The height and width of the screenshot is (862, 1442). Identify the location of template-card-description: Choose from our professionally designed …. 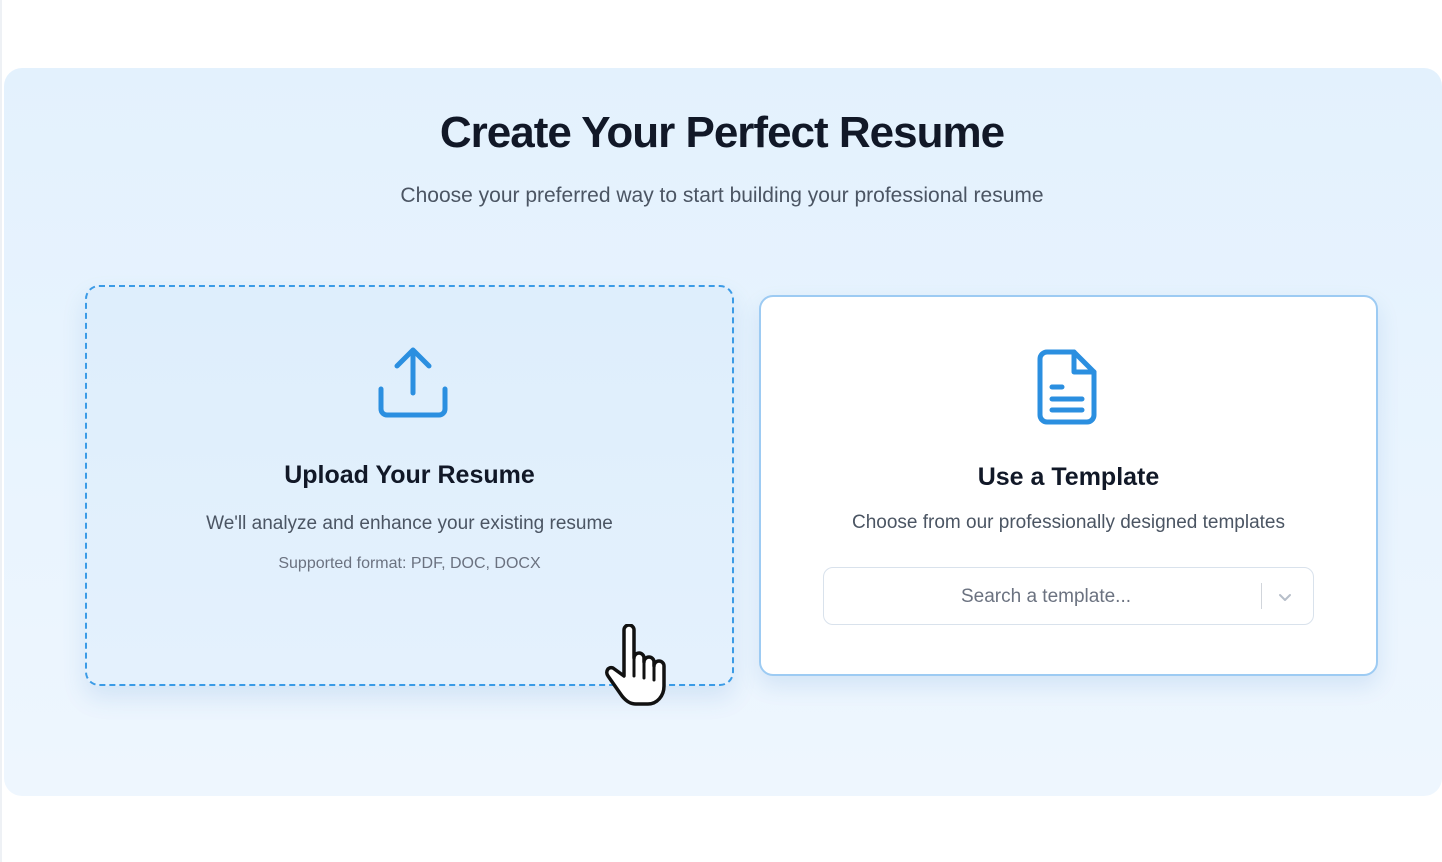
(1068, 522).